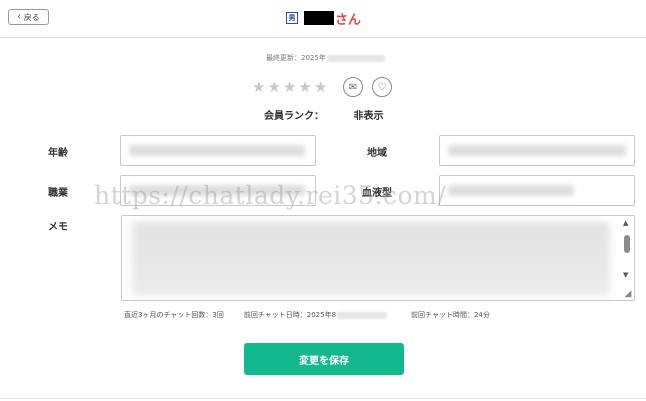 The height and width of the screenshot is (401, 646). I want to click on divider, so click(323, 398).